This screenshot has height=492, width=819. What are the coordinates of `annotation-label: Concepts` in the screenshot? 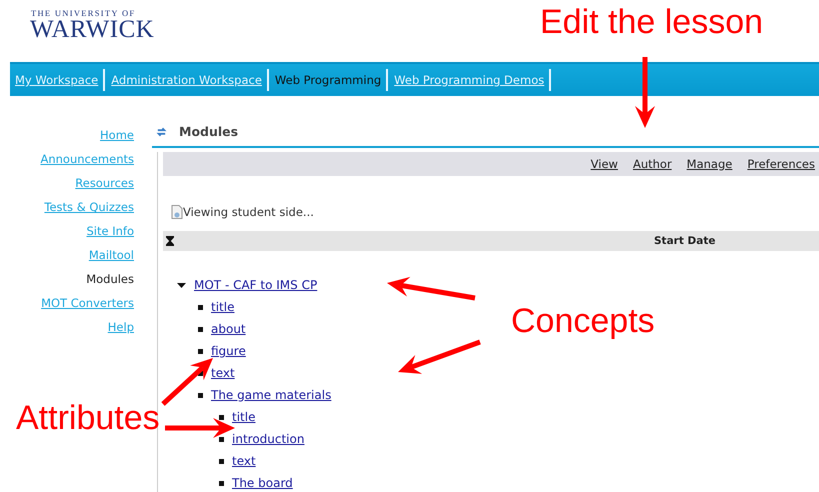 It's located at (583, 321).